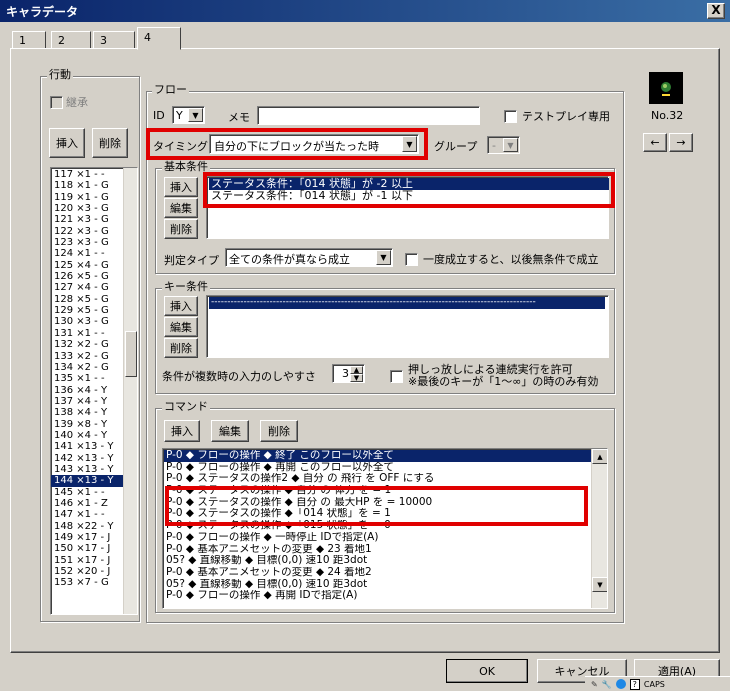  I want to click on command-item: P-0 ◆ フローの操作 ◆ 再開 このフロー以外全て, so click(378, 468).